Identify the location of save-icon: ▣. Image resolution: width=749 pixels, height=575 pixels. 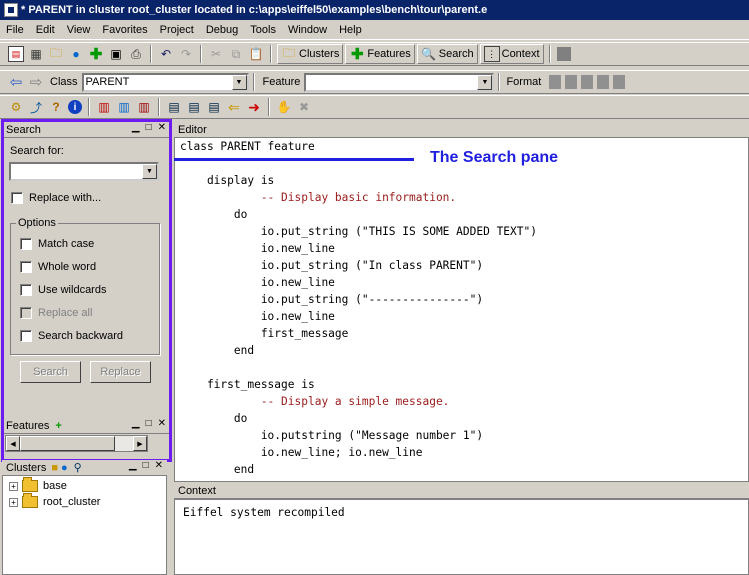
(116, 54).